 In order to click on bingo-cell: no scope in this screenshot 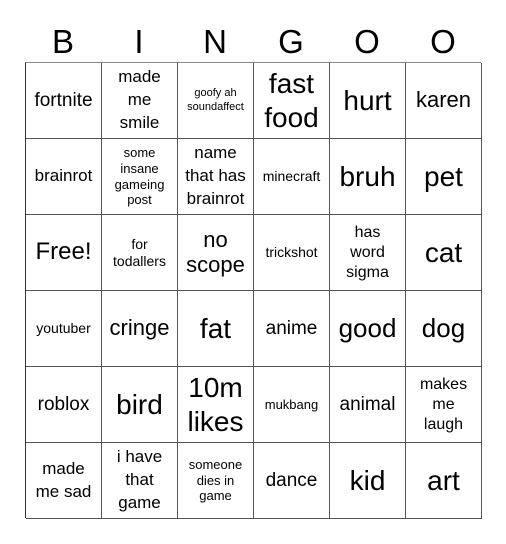, I will do `click(216, 253)`.